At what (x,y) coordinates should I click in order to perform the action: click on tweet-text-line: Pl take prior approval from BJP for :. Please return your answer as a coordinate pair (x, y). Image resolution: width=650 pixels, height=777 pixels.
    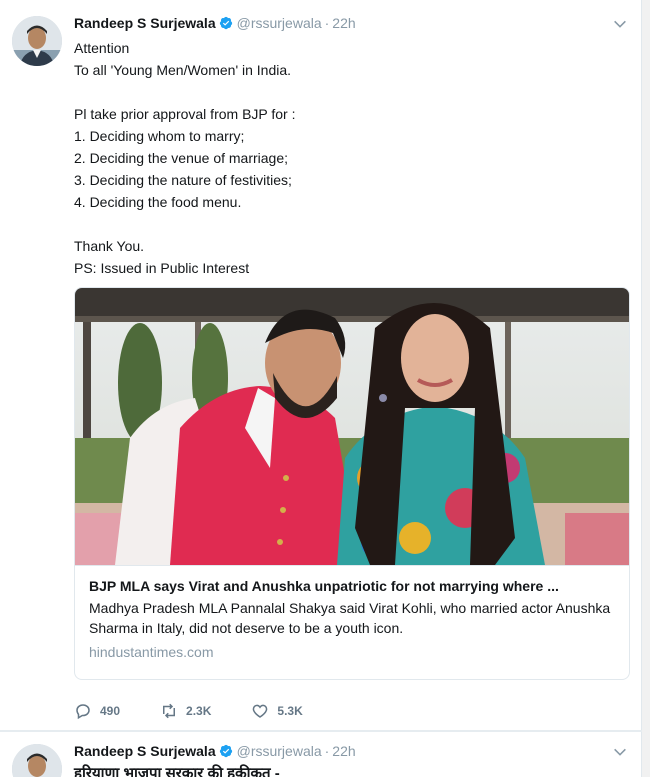
    Looking at the image, I should click on (185, 114).